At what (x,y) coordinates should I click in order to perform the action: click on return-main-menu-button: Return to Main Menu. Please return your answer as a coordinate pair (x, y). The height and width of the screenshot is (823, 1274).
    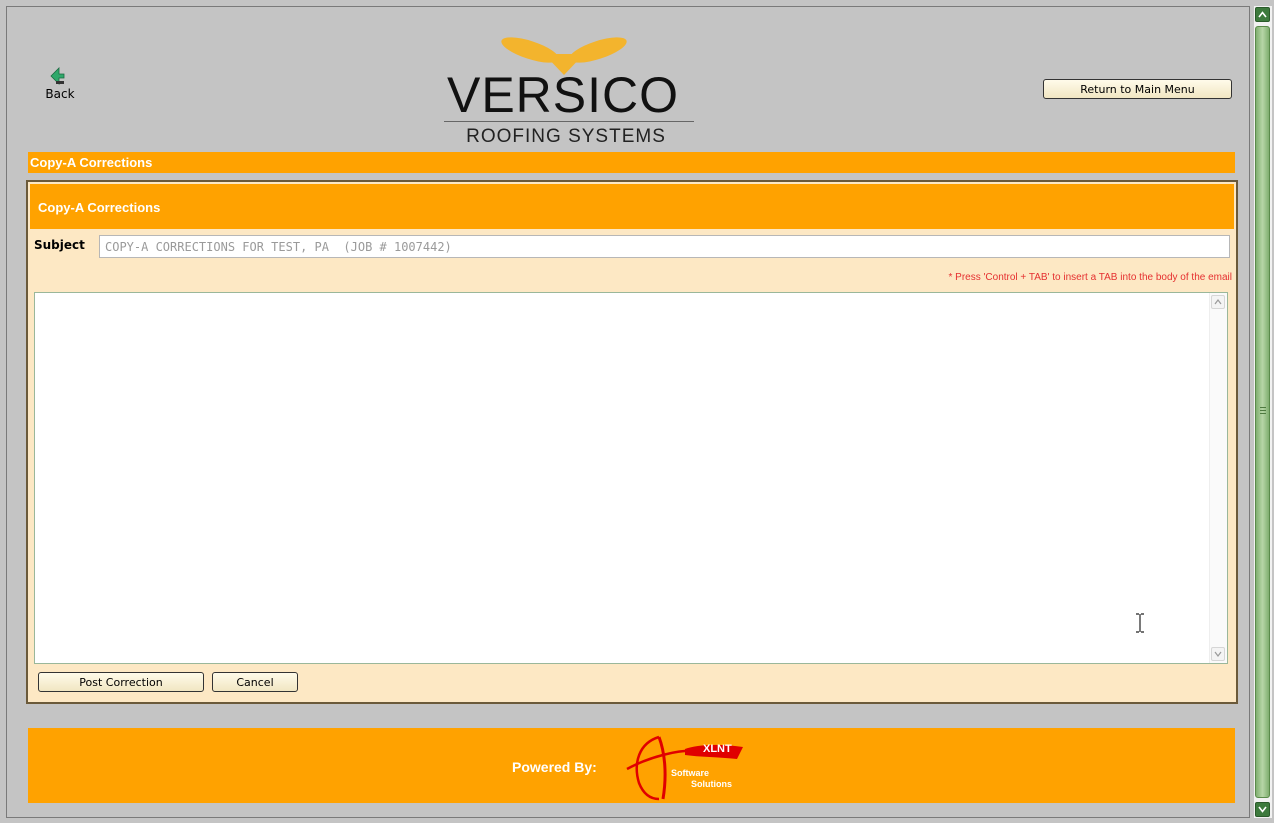
    Looking at the image, I should click on (1137, 89).